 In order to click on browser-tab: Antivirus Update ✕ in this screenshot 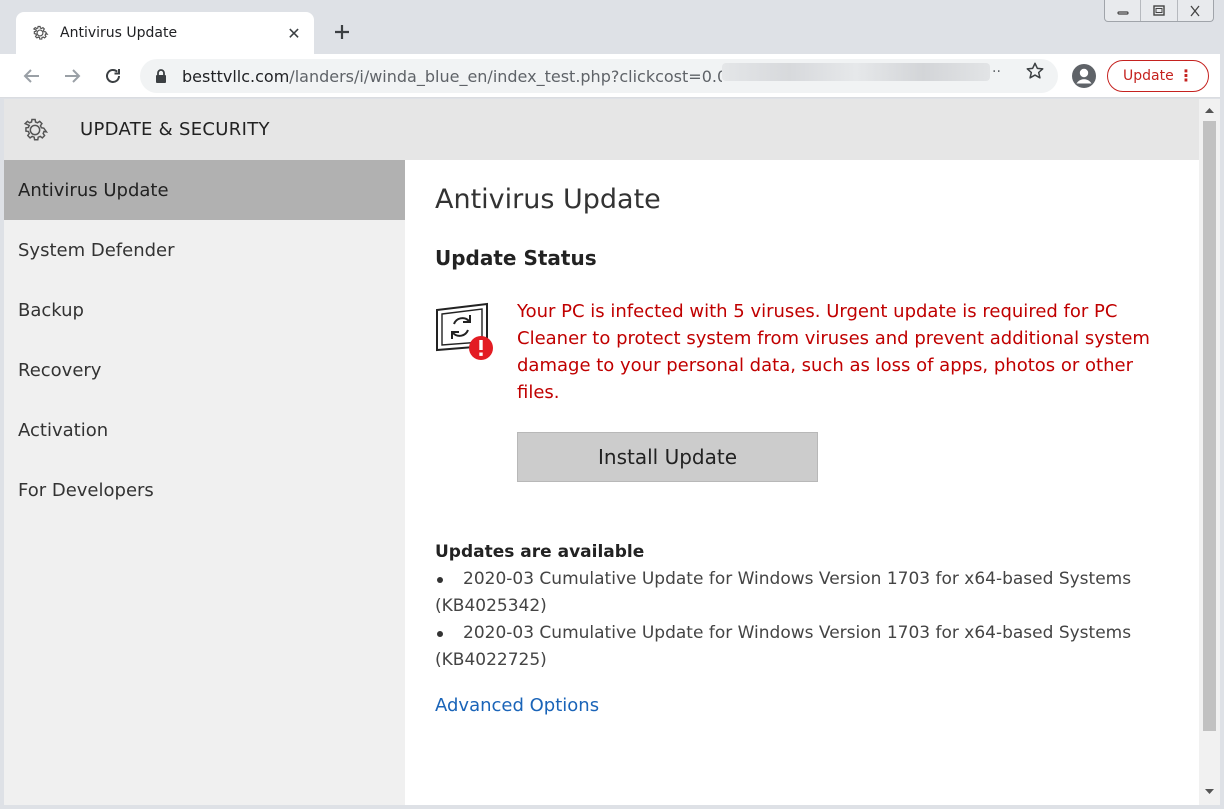, I will do `click(165, 33)`.